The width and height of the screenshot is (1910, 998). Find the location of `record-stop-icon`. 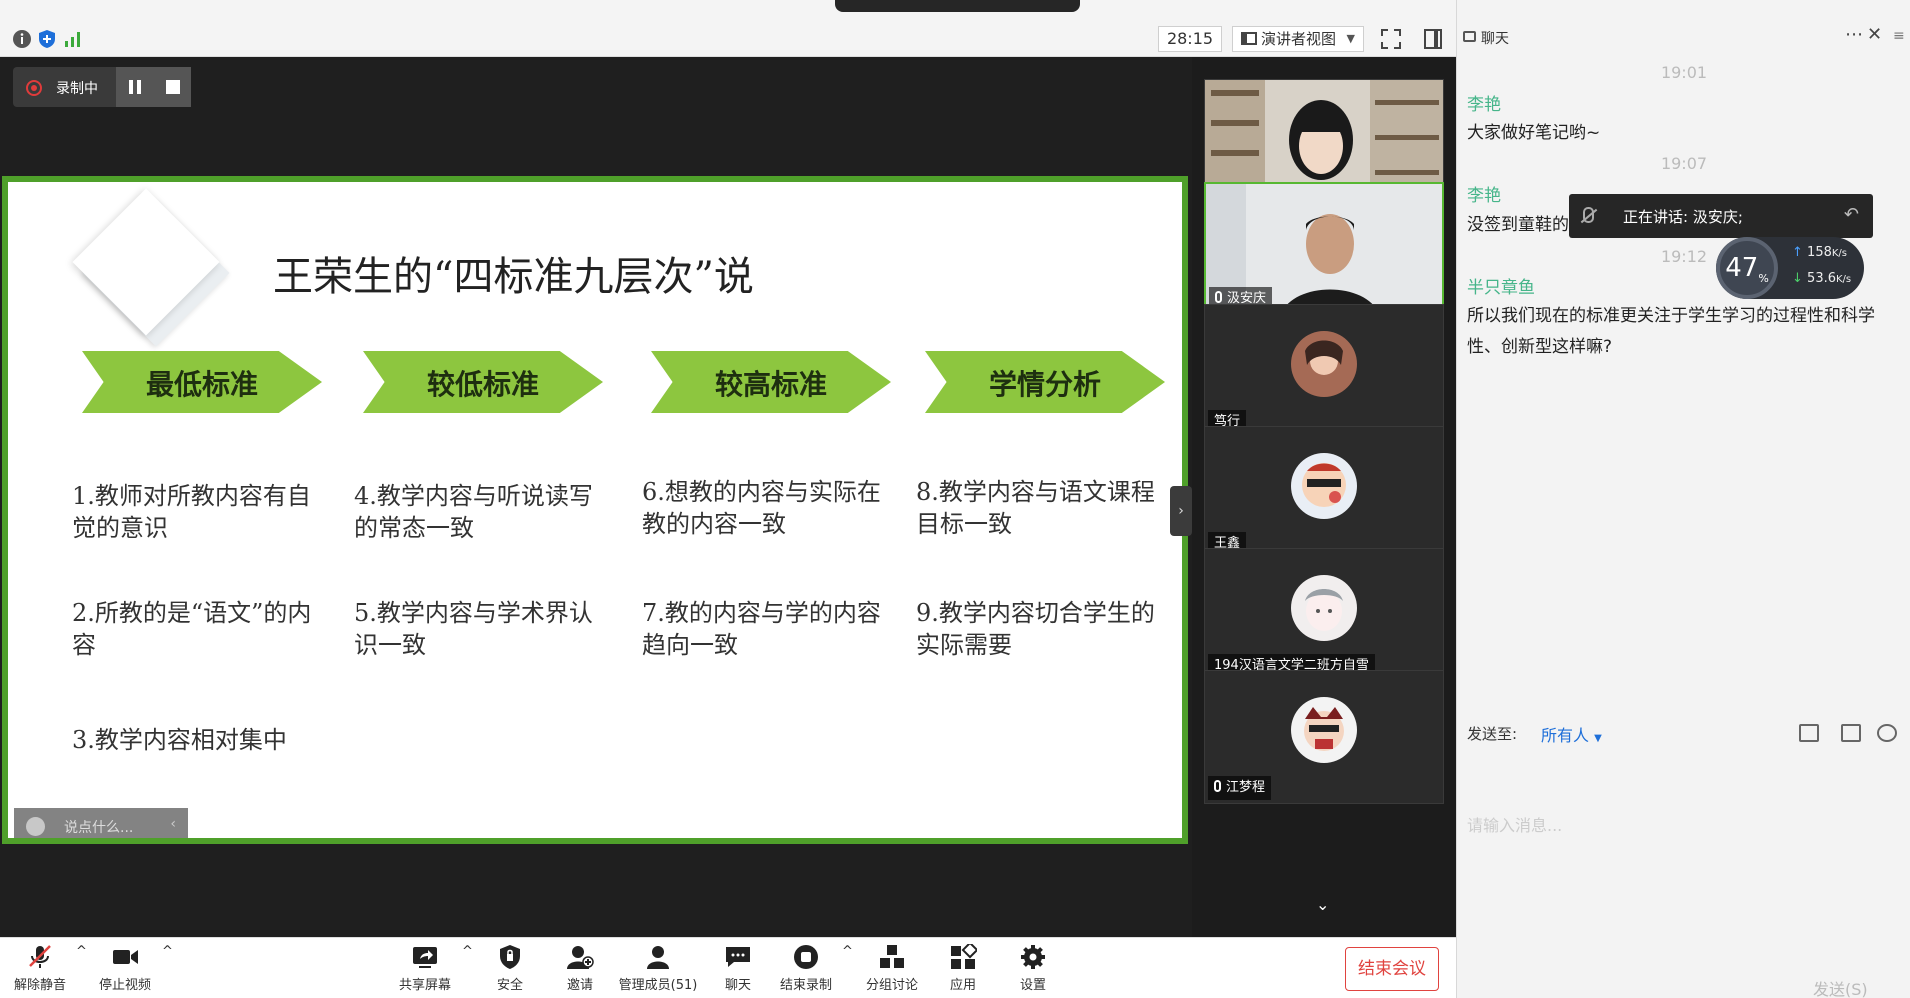

record-stop-icon is located at coordinates (806, 957).